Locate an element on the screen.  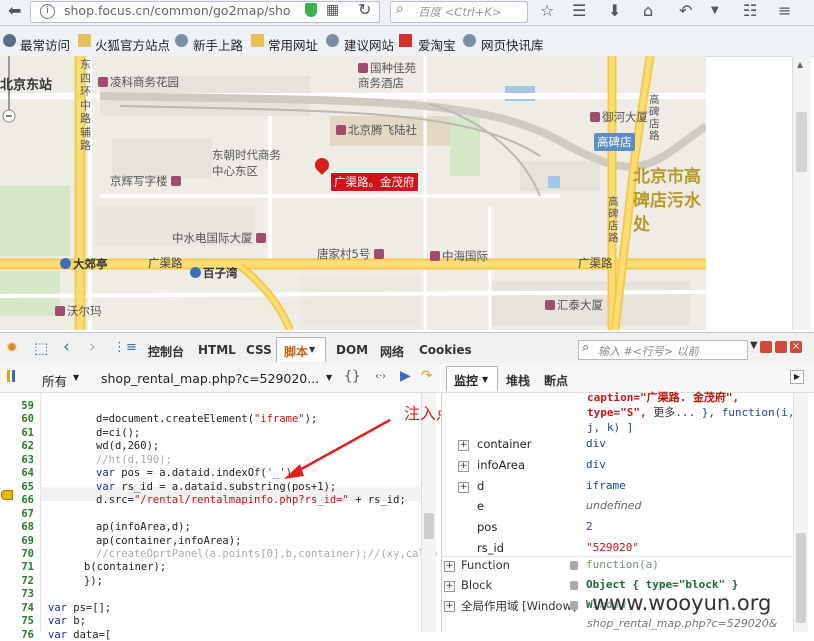
watch-footer-file: shop_rental_map.php?c=529020& is located at coordinates (682, 623).